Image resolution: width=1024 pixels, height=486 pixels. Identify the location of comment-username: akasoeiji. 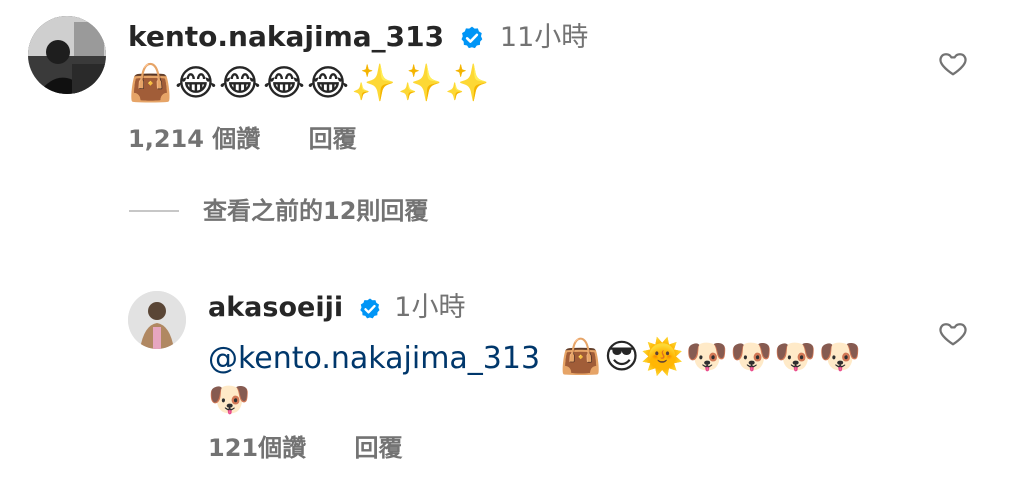
(275, 307).